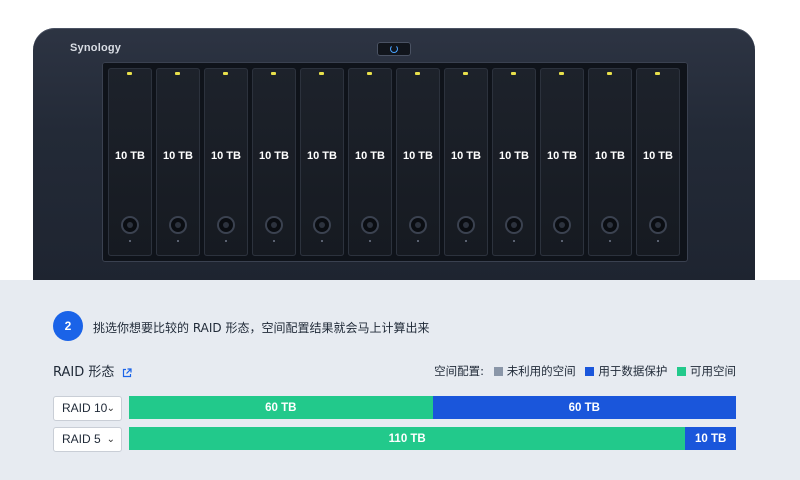 This screenshot has width=800, height=480. What do you see at coordinates (85, 408) in the screenshot?
I see `raid-type-value: RAID 10` at bounding box center [85, 408].